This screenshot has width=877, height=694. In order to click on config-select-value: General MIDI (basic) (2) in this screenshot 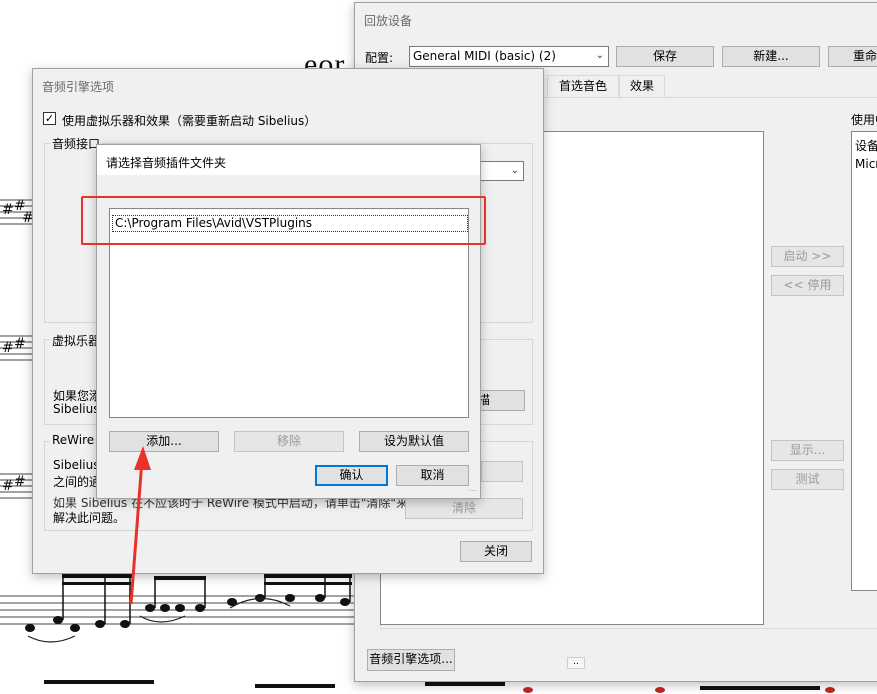, I will do `click(484, 56)`.